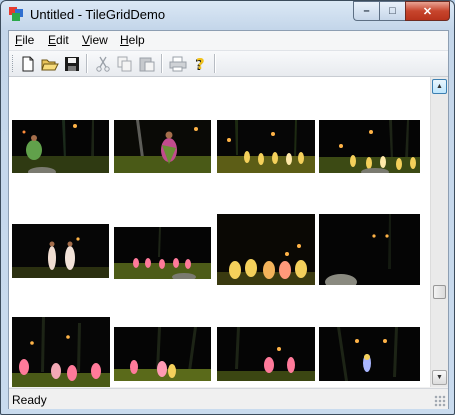  I want to click on help-question-icon: ??, so click(200, 64).